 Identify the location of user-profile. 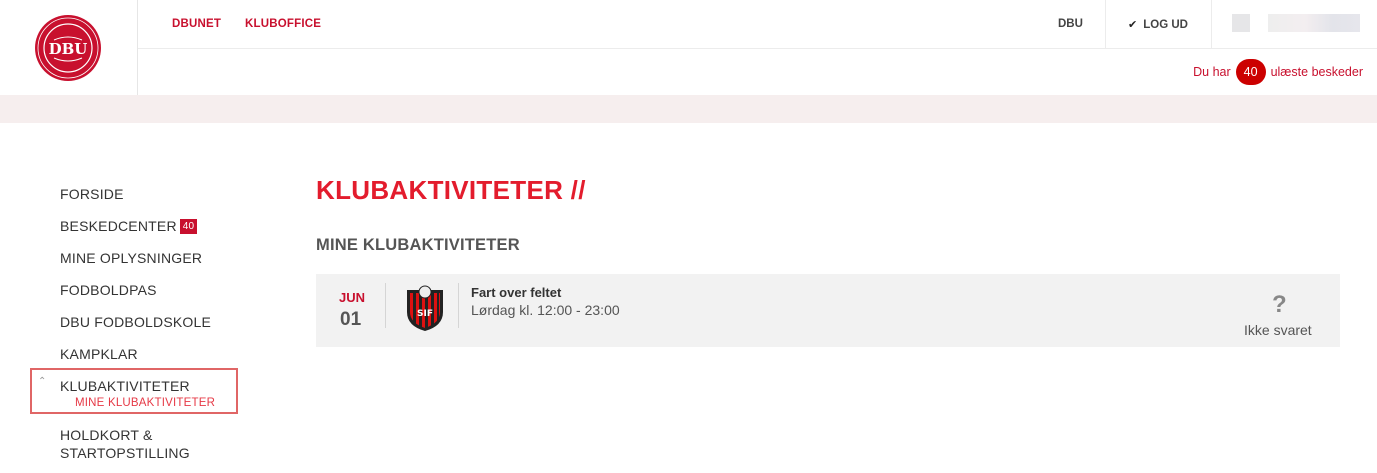
(1296, 23).